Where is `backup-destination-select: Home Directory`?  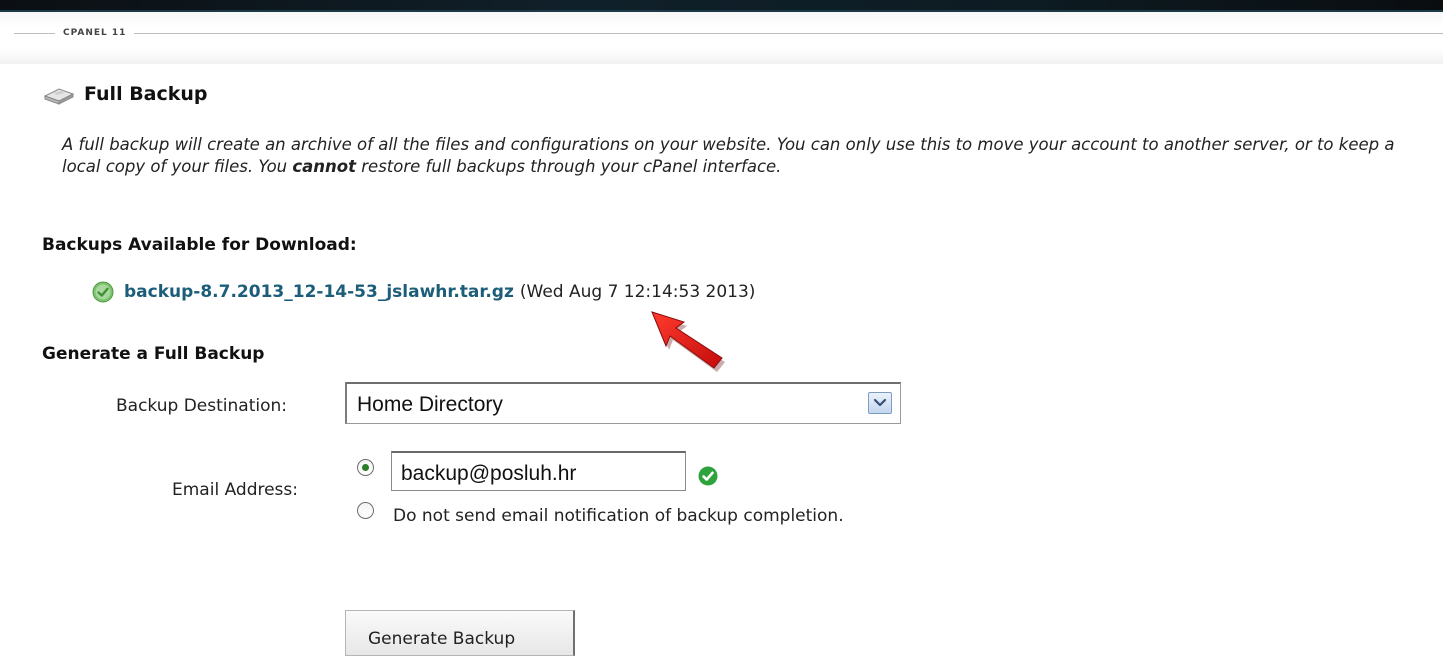 backup-destination-select: Home Directory is located at coordinates (623, 403).